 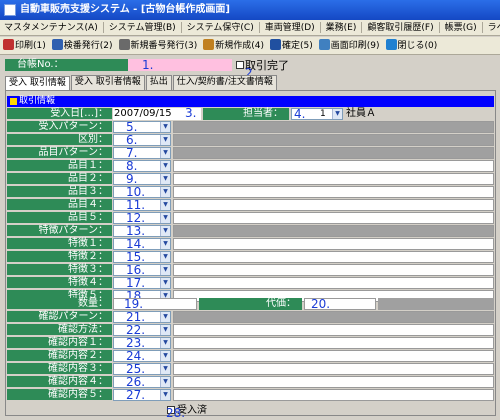 I want to click on field-select: 21. ▼, so click(x=142, y=317).